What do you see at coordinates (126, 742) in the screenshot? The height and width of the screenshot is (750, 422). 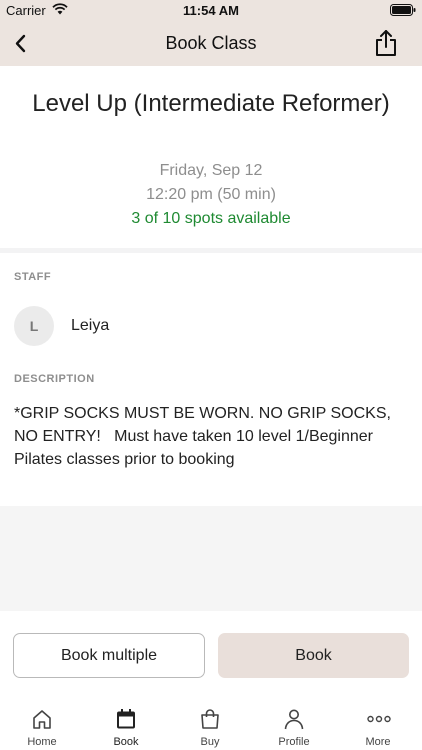 I see `tab-label: Book` at bounding box center [126, 742].